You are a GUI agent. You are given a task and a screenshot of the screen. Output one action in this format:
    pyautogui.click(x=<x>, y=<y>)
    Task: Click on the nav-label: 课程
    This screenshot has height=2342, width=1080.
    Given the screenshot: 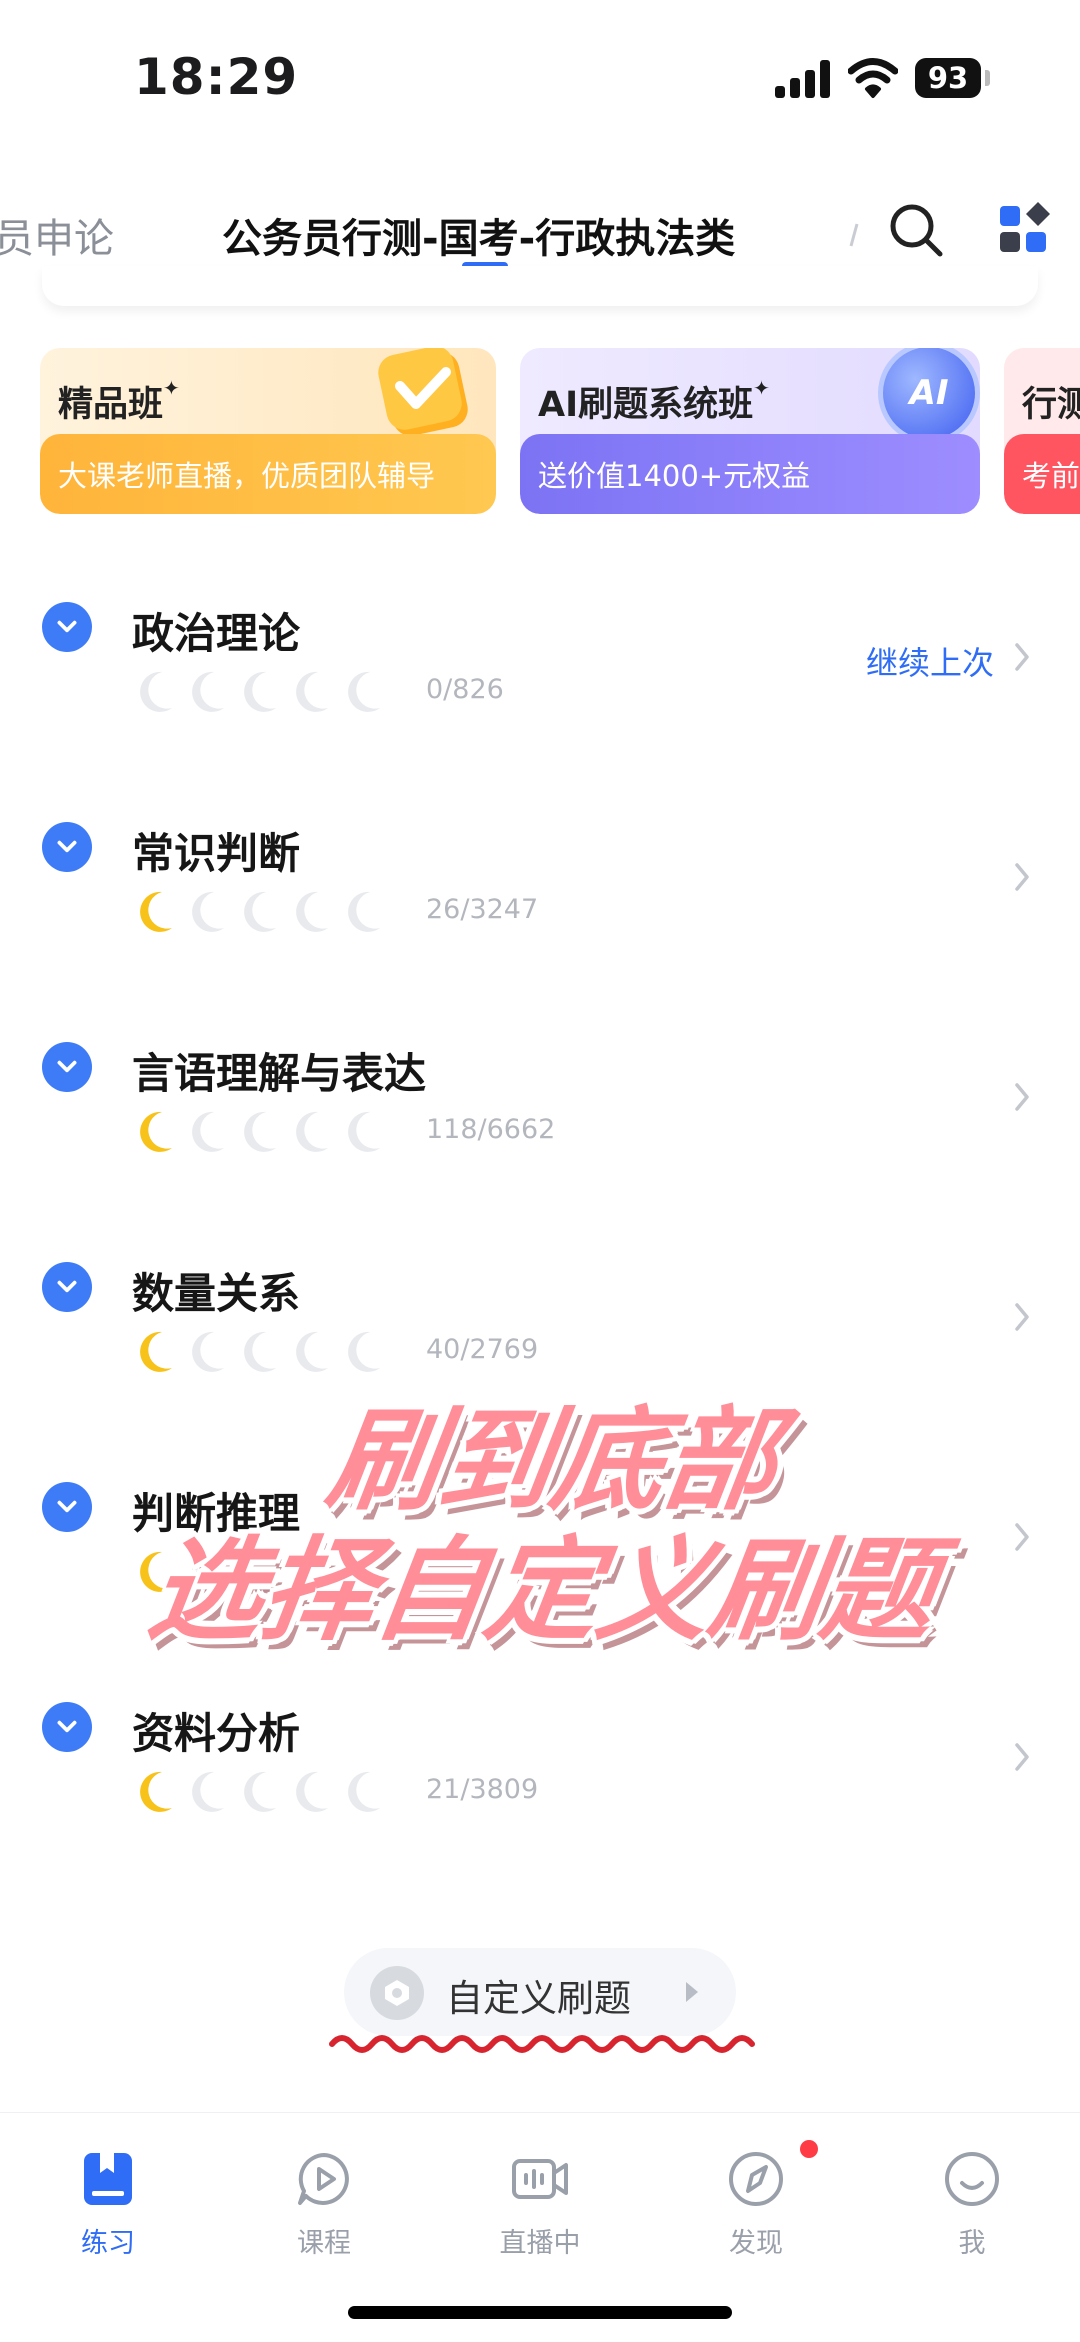 What is the action you would take?
    pyautogui.click(x=324, y=2243)
    